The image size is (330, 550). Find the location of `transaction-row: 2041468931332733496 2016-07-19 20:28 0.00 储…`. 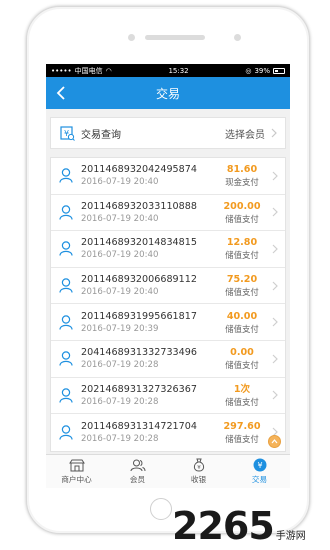

transaction-row: 2041468931332733496 2016-07-19 20:28 0.00 储… is located at coordinates (168, 359).